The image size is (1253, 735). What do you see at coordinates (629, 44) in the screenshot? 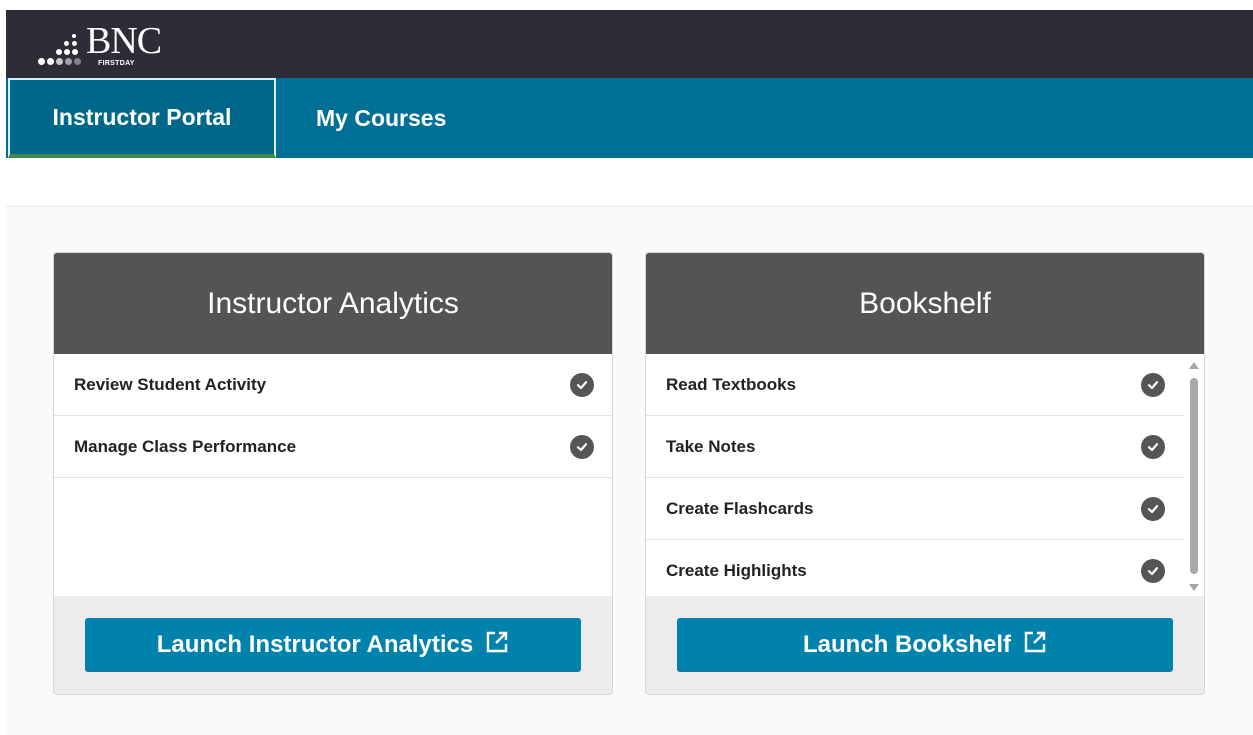
I see `top-header-bar: BNC FIRSTDAY` at bounding box center [629, 44].